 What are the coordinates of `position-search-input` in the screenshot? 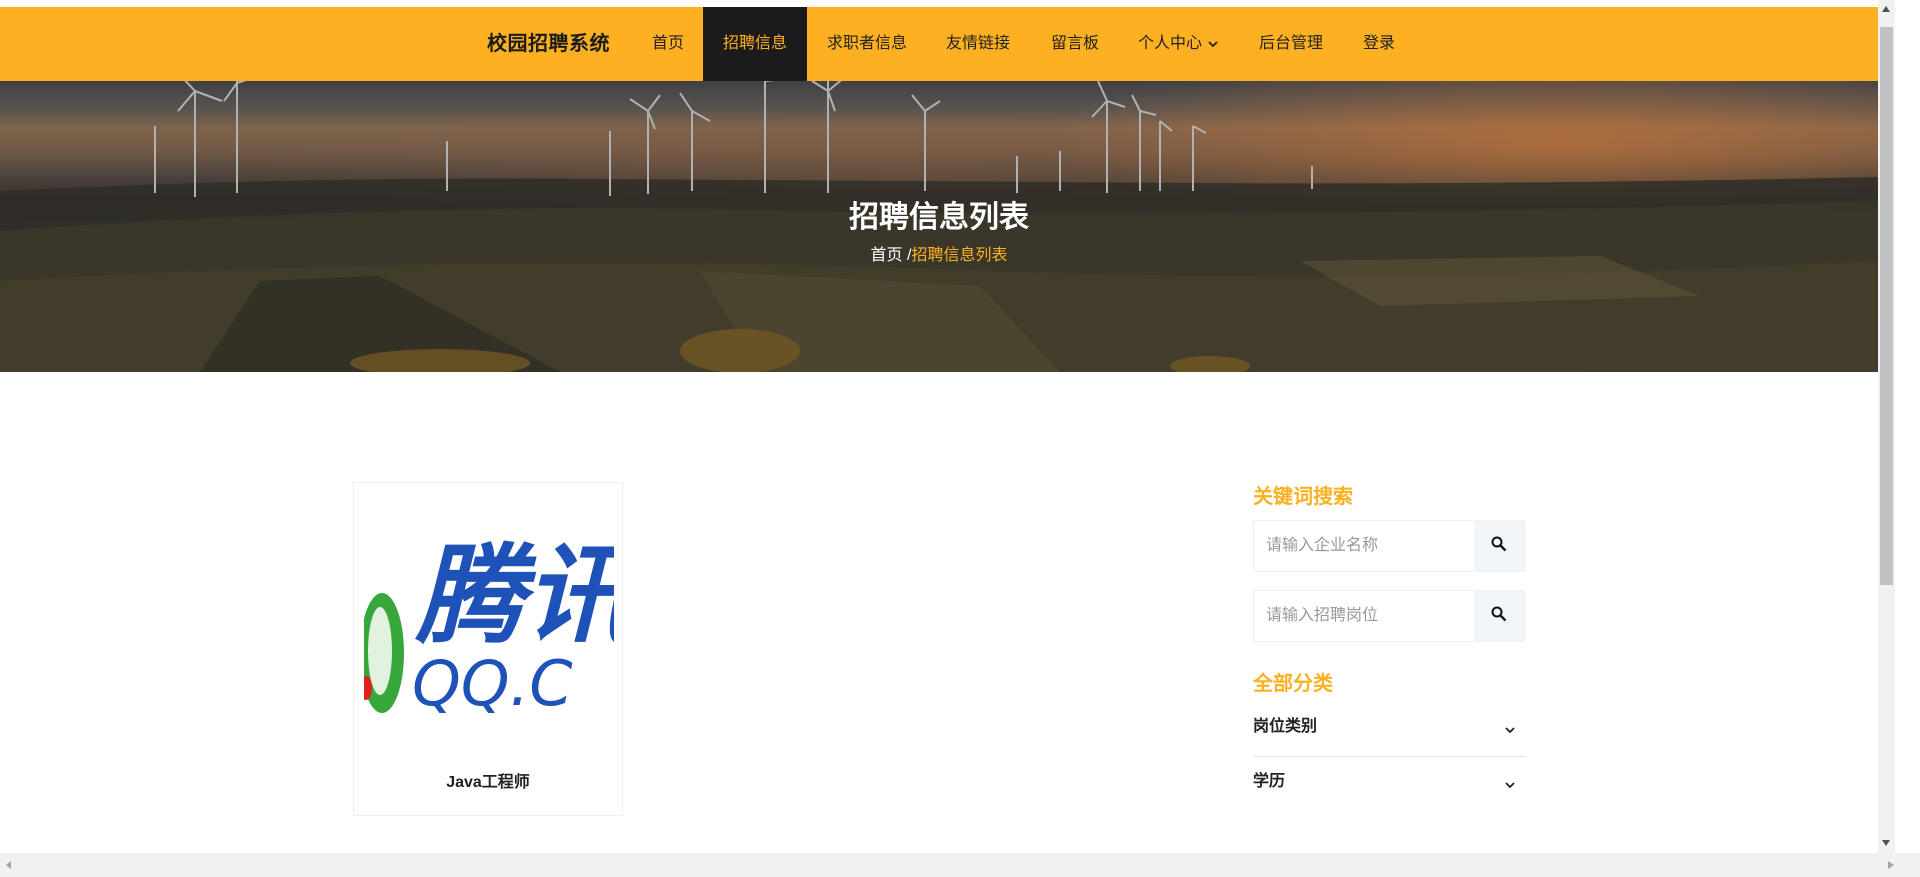 It's located at (1365, 616).